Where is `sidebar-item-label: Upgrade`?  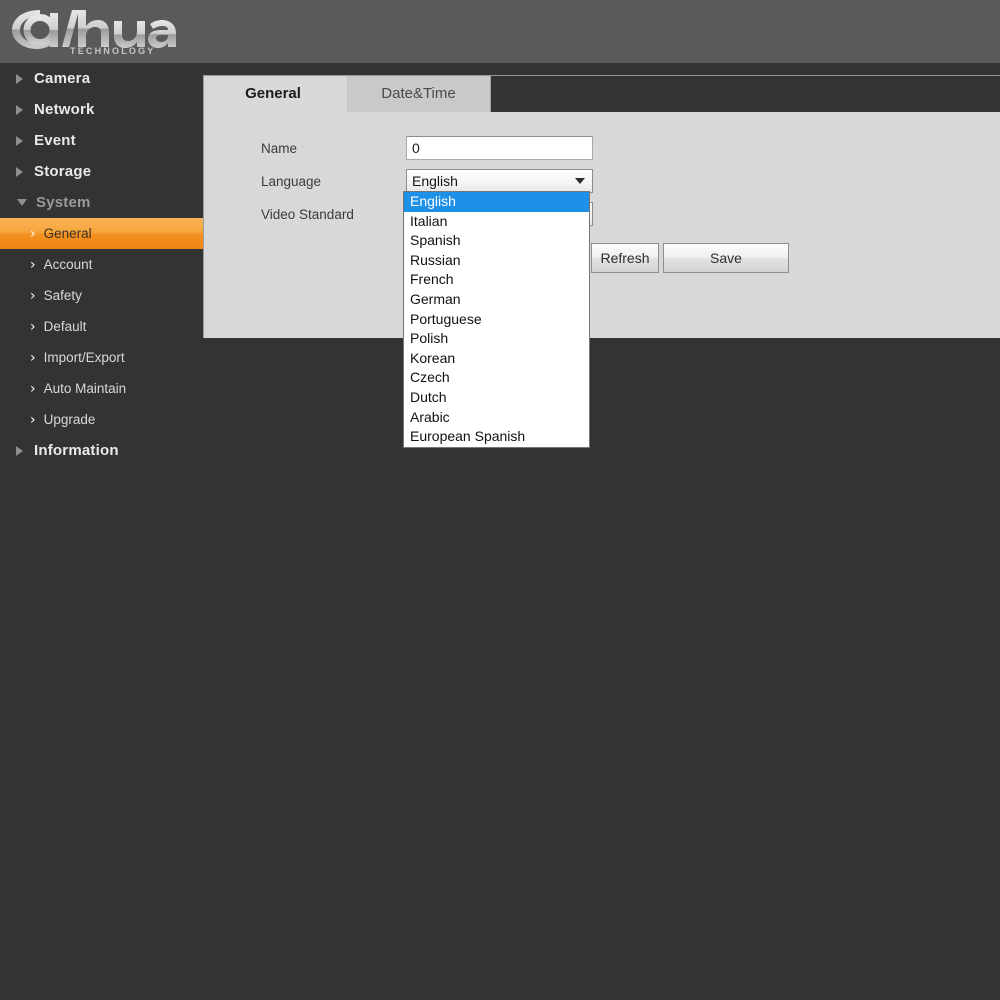
sidebar-item-label: Upgrade is located at coordinates (69, 419).